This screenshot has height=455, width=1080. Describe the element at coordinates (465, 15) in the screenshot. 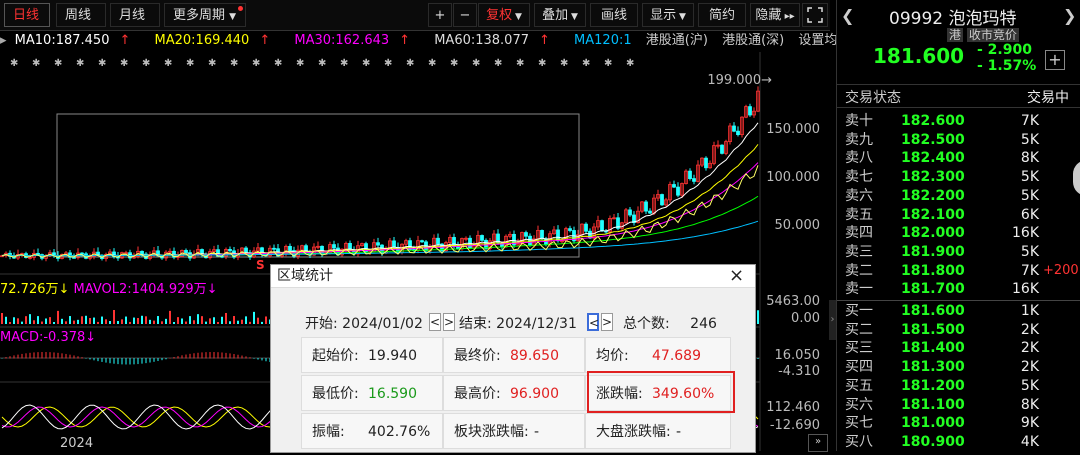

I see `zoom-out-button: −` at that location.